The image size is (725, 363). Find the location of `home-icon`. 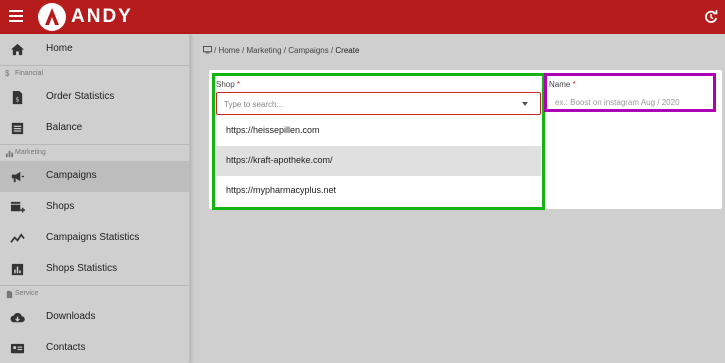

home-icon is located at coordinates (17, 49).